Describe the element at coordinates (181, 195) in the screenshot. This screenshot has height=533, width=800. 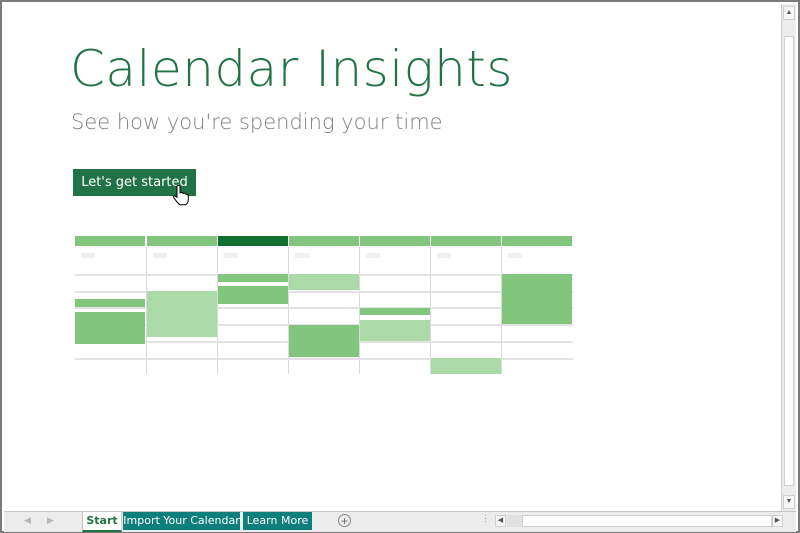
I see `hand-cursor-icon` at that location.